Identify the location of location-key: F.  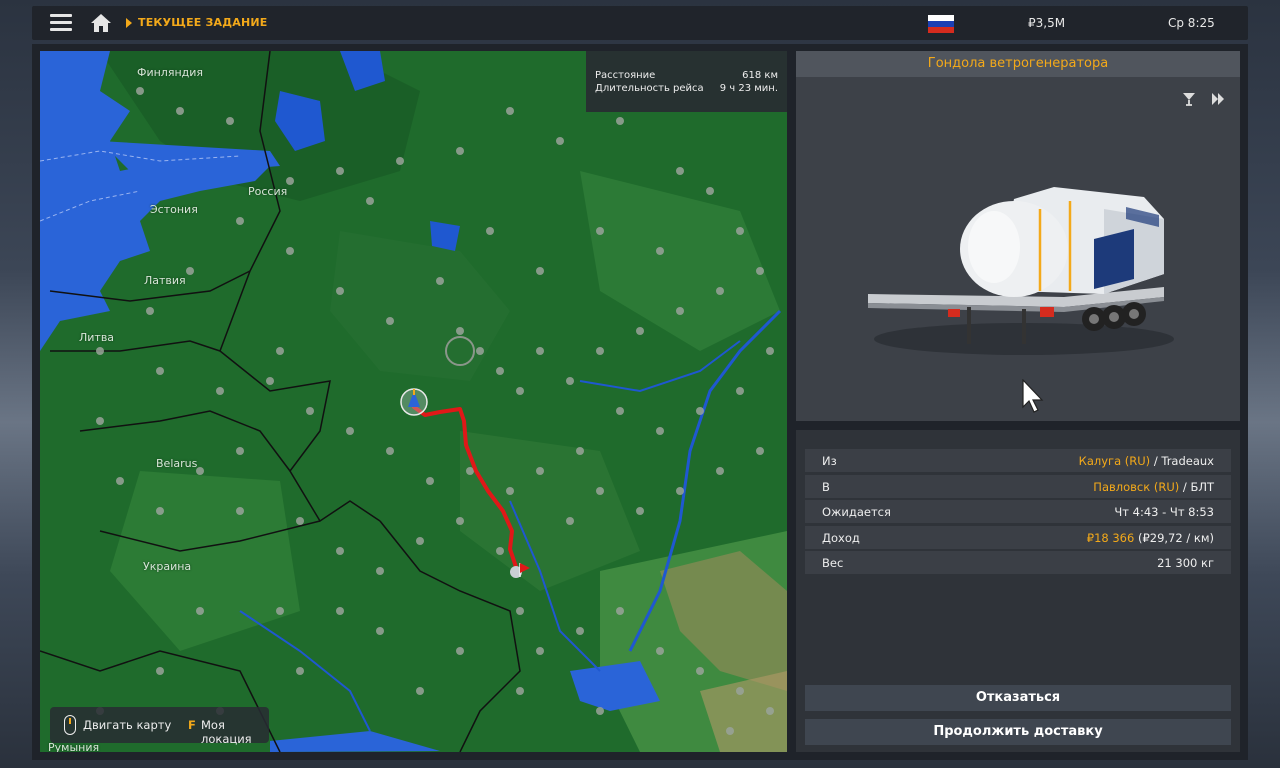
(192, 725).